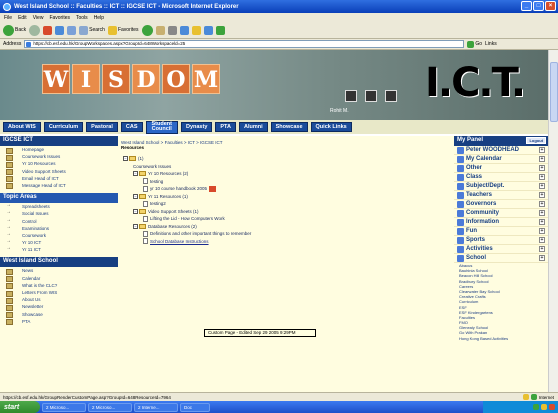 This screenshot has width=558, height=413. What do you see at coordinates (501, 240) in the screenshot?
I see `panel-item: Sports +` at bounding box center [501, 240].